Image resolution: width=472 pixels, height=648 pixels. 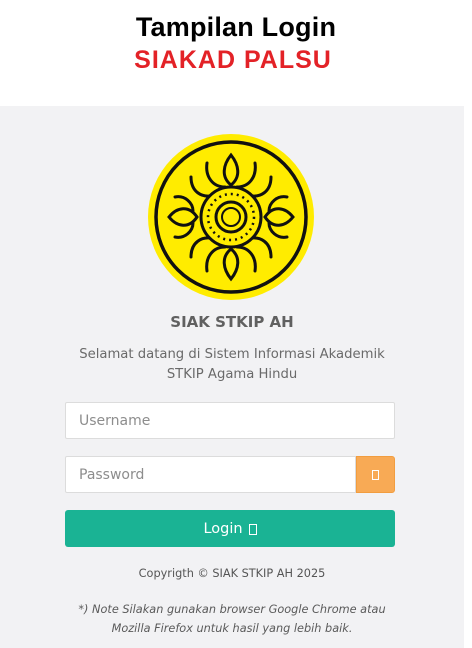 What do you see at coordinates (231, 217) in the screenshot?
I see `institution-emblem-icon` at bounding box center [231, 217].